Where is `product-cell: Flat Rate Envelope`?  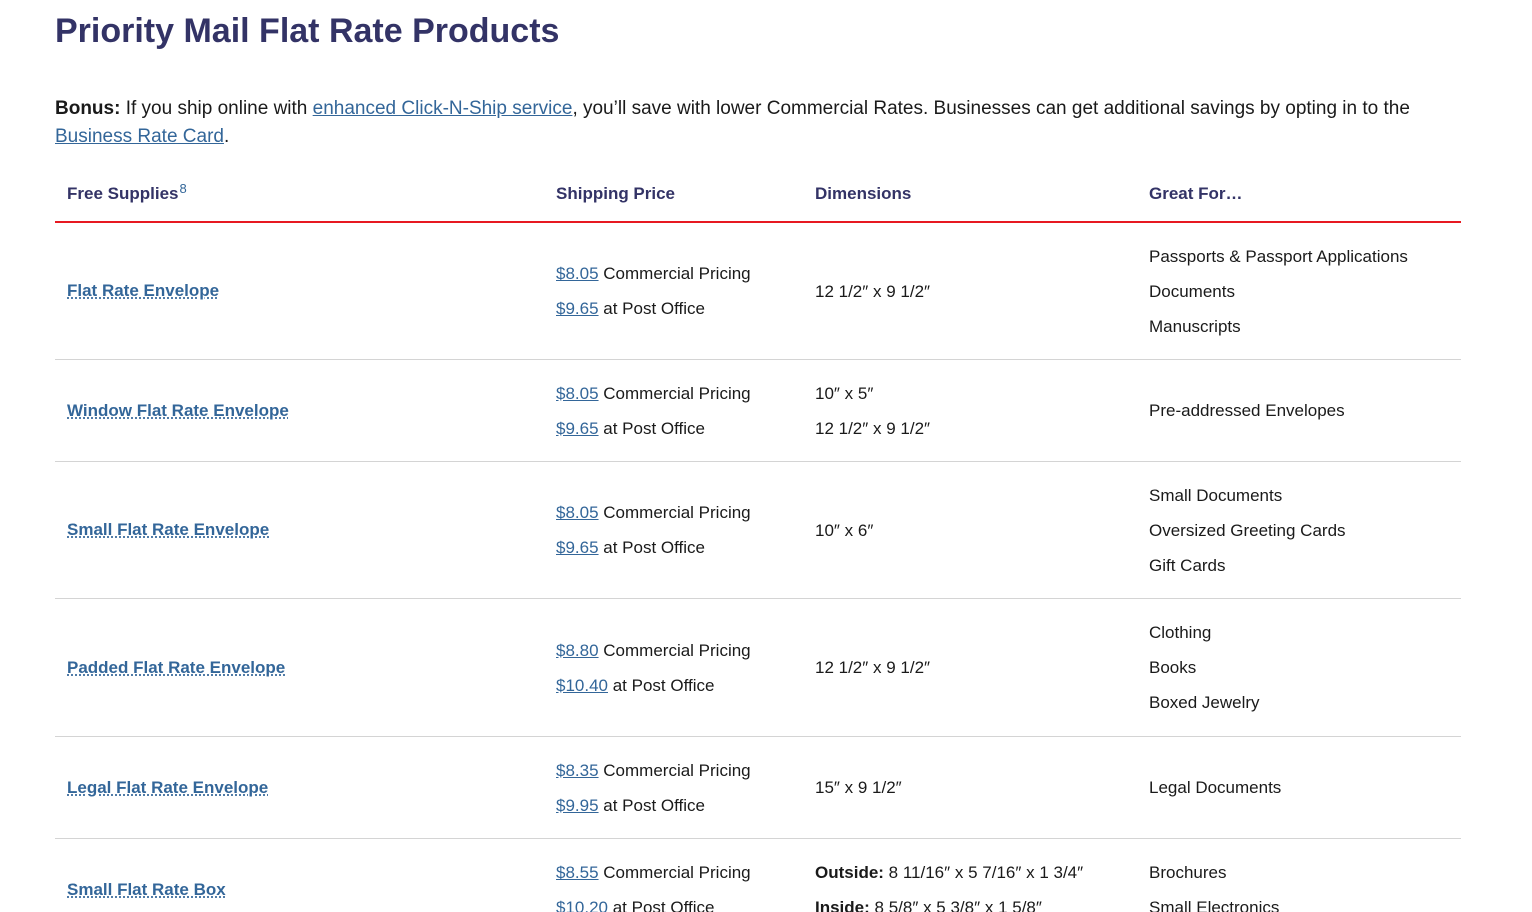 product-cell: Flat Rate Envelope is located at coordinates (143, 291).